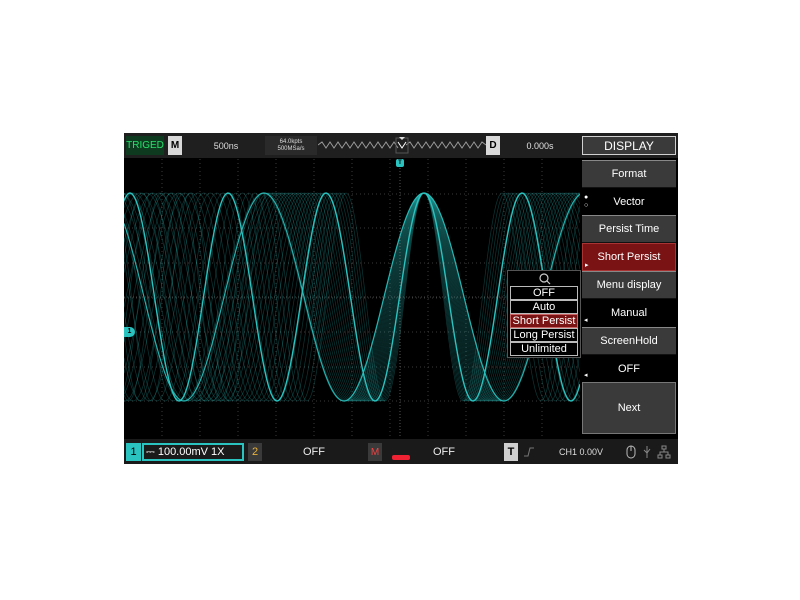 The image size is (800, 600). I want to click on menu-display-value-label: Manual, so click(629, 313).